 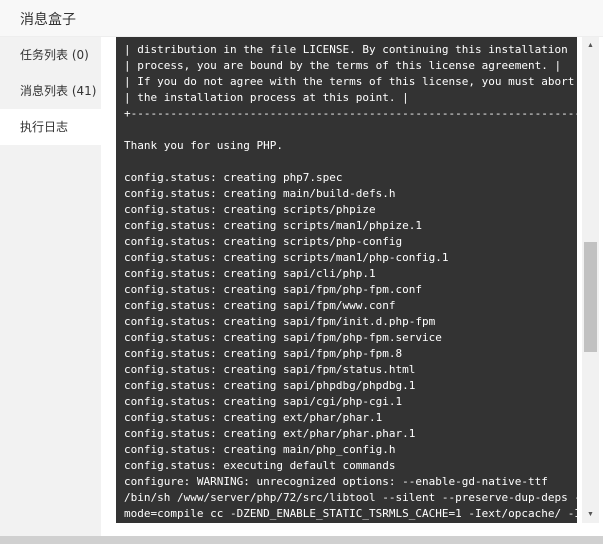 I want to click on sidebar-item-execution-log: 执行日志, so click(x=50, y=127).